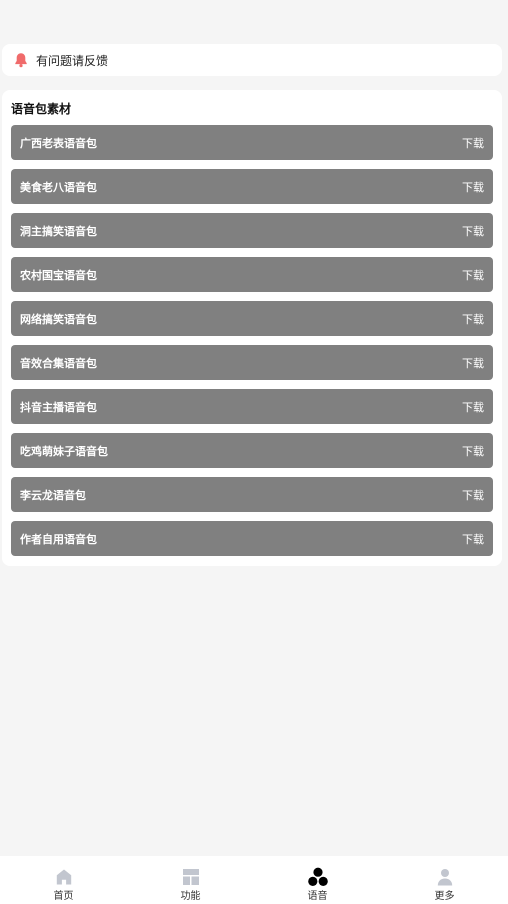 The height and width of the screenshot is (904, 508). What do you see at coordinates (72, 60) in the screenshot?
I see `notice-text: 有问题请反馈` at bounding box center [72, 60].